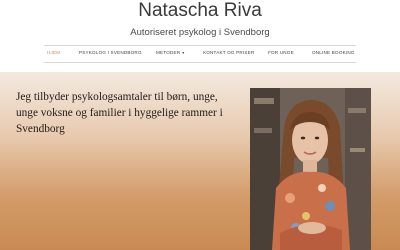  Describe the element at coordinates (200, 11) in the screenshot. I see `site-title: Natascha Riva` at that location.